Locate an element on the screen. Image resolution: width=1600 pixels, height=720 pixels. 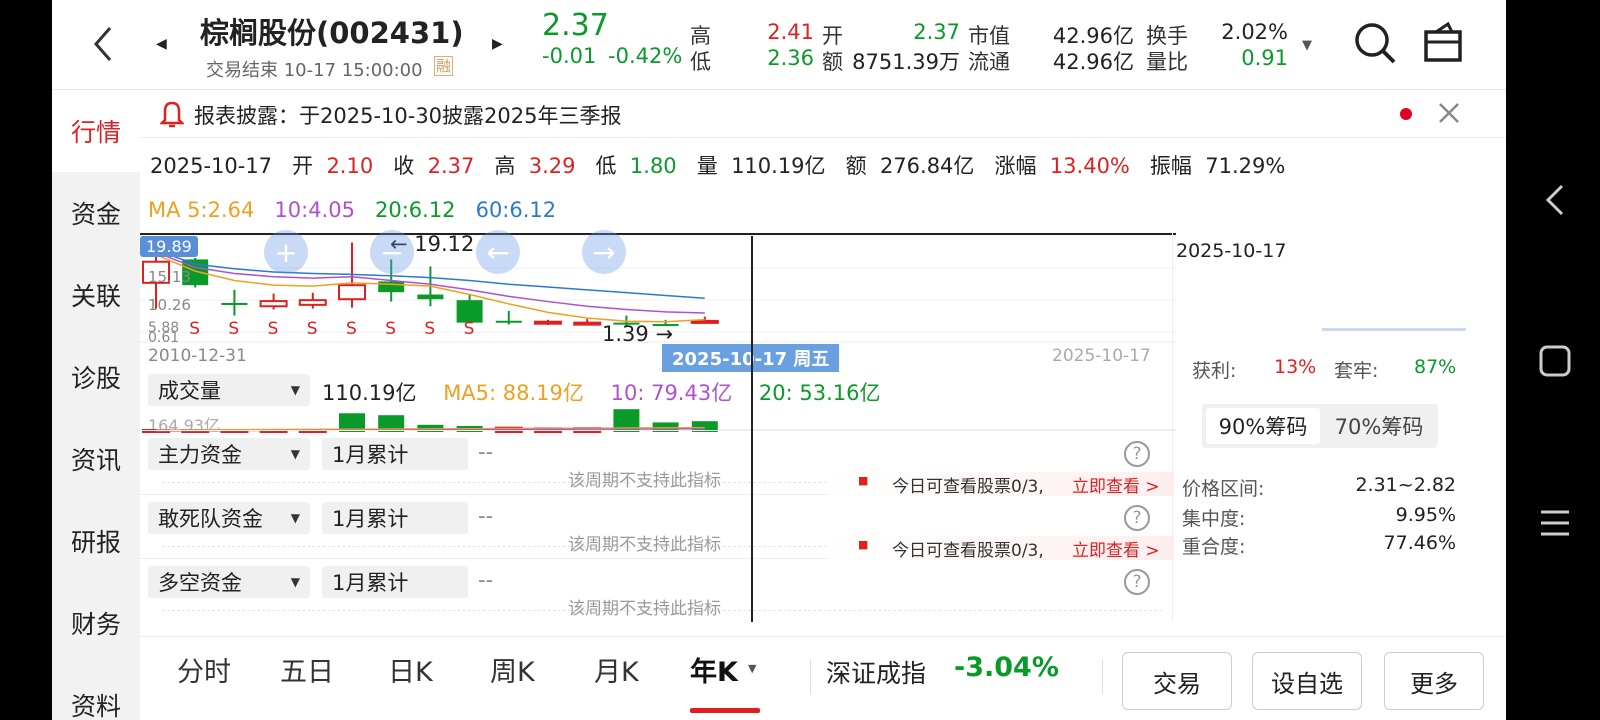
trade-button: 交易 is located at coordinates (1177, 681).